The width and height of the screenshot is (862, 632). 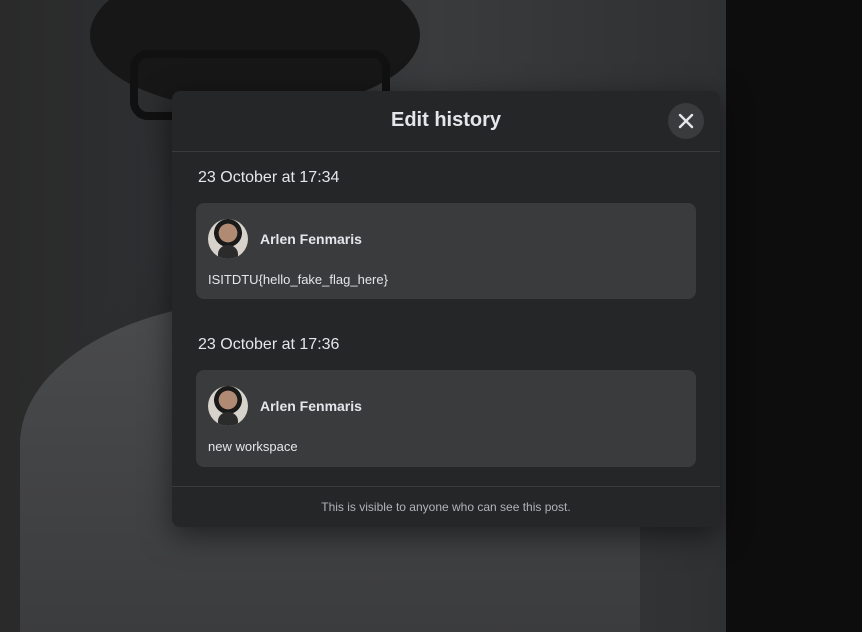 I want to click on entry-date: 23 October at 17:34, so click(x=269, y=177).